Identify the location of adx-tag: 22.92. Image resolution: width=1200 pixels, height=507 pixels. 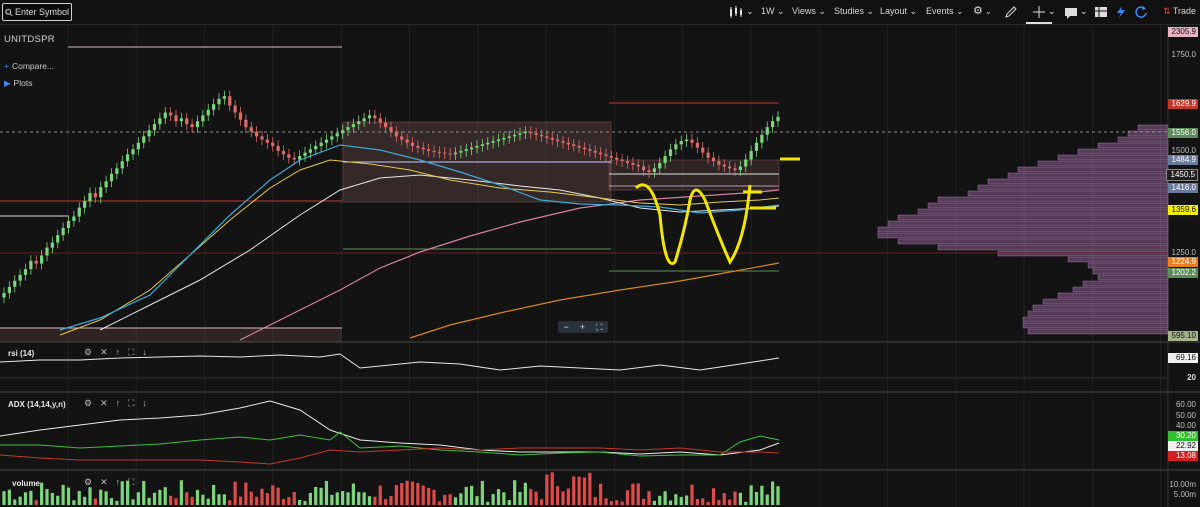
(1183, 446).